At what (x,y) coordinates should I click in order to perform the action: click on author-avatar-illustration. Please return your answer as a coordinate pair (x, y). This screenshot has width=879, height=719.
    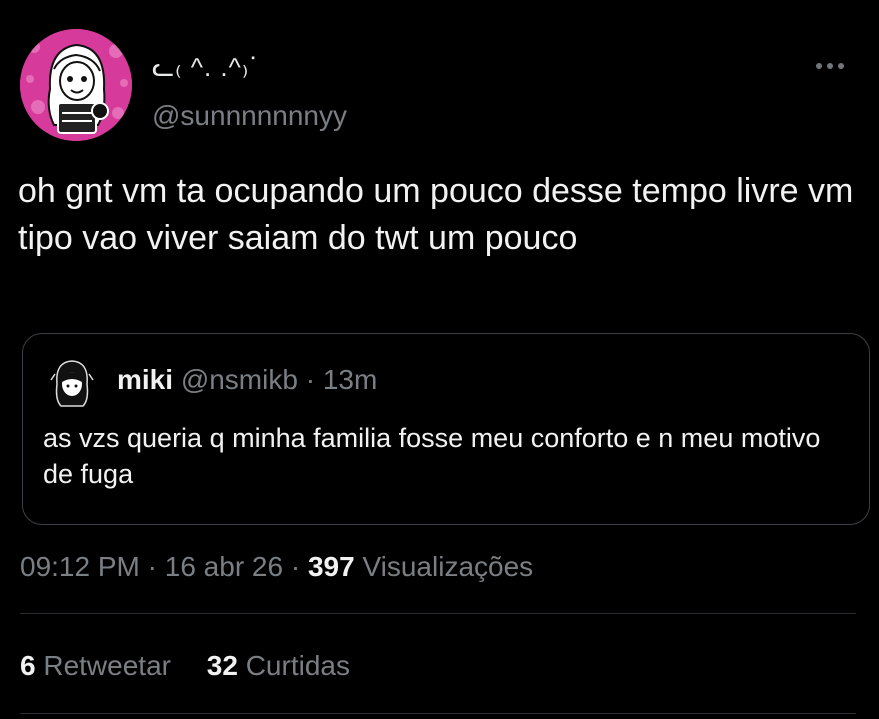
    Looking at the image, I should click on (76, 85).